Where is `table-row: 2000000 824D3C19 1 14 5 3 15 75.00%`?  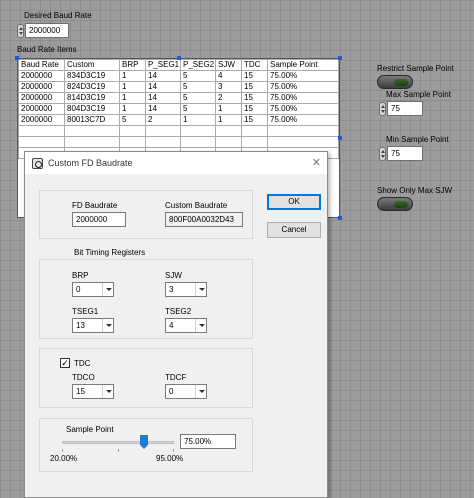 table-row: 2000000 824D3C19 1 14 5 3 15 75.00% is located at coordinates (178, 87).